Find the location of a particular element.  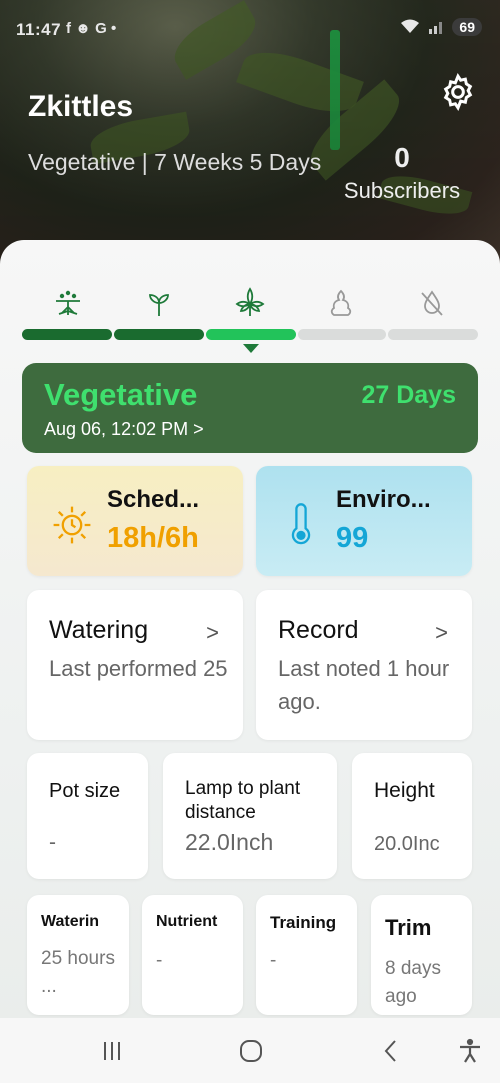

system-nav-bar is located at coordinates (250, 1050).